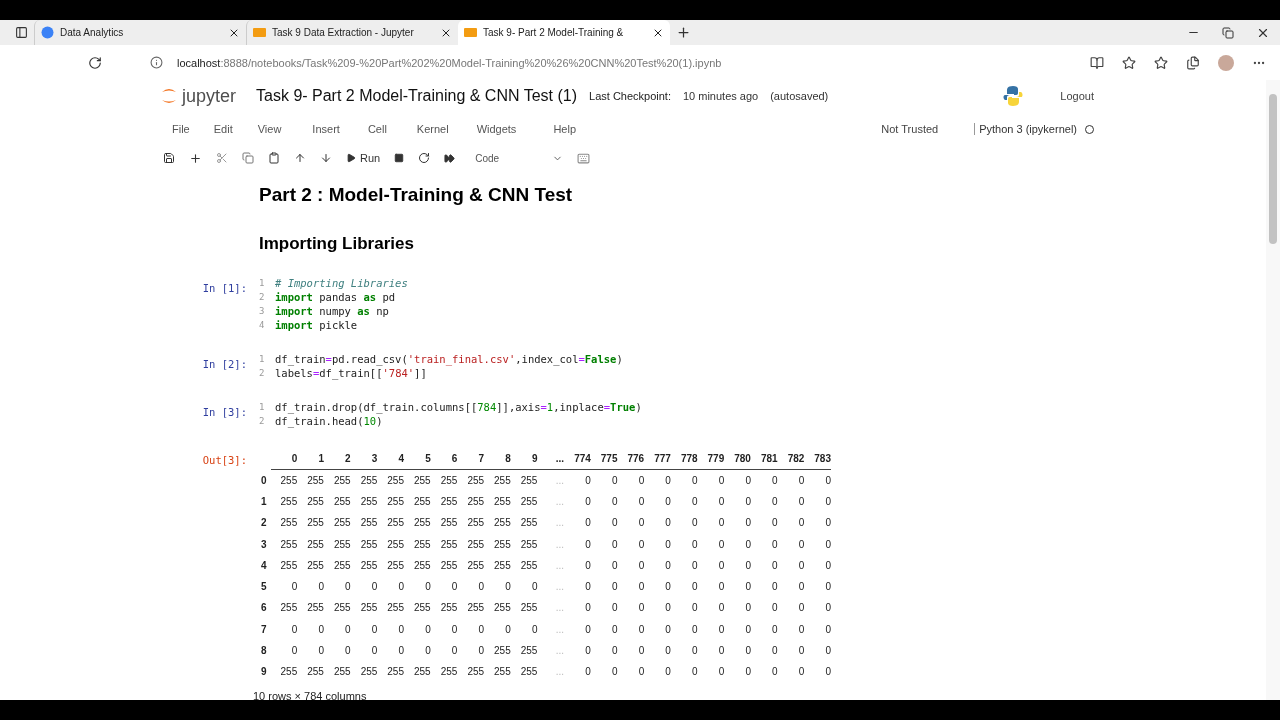  What do you see at coordinates (310, 695) in the screenshot?
I see `table-summary-text: 10 rows × 784 columns` at bounding box center [310, 695].